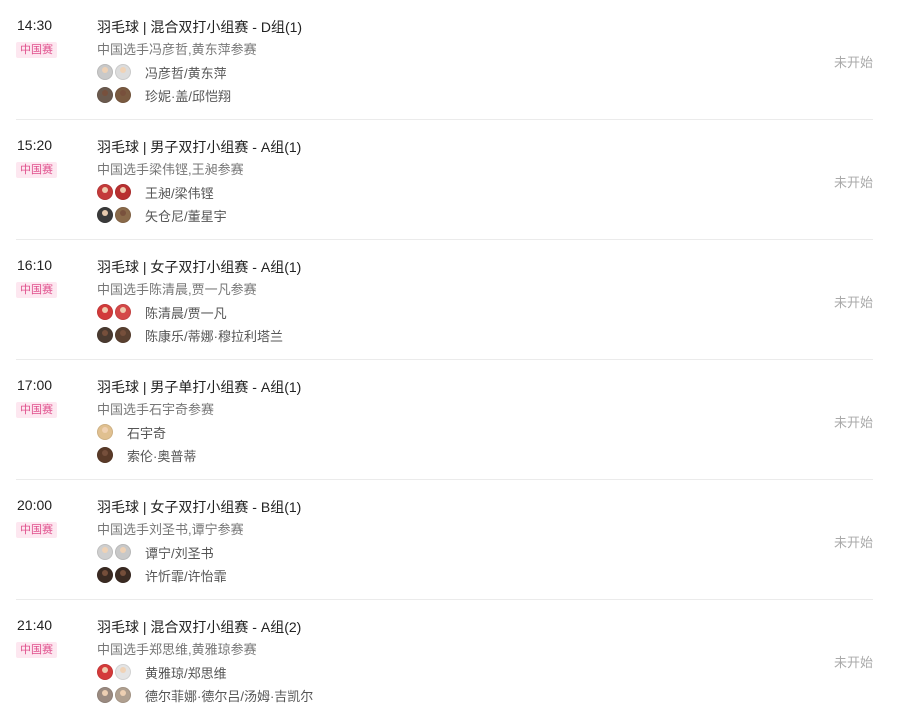 The height and width of the screenshot is (720, 904). I want to click on team-names: 王昶/梁伟铿, so click(179, 193).